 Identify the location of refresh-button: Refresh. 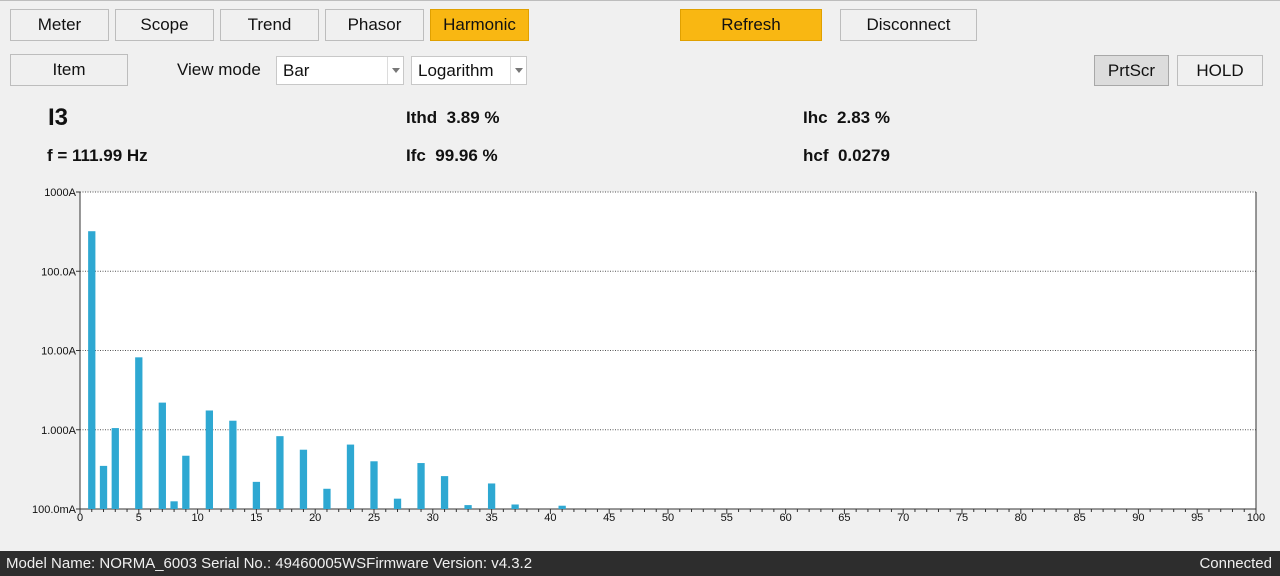
(751, 25).